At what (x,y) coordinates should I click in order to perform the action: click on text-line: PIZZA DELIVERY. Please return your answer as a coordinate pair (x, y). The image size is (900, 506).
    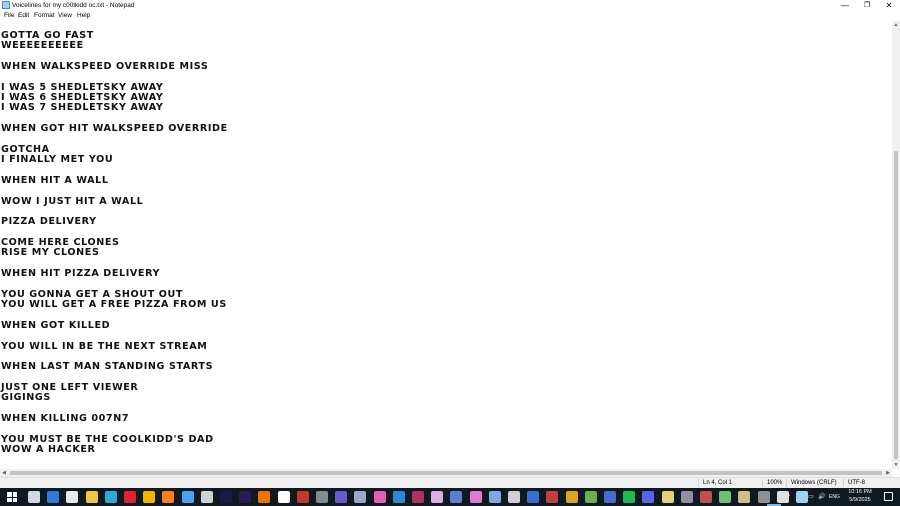
    Looking at the image, I should click on (49, 222).